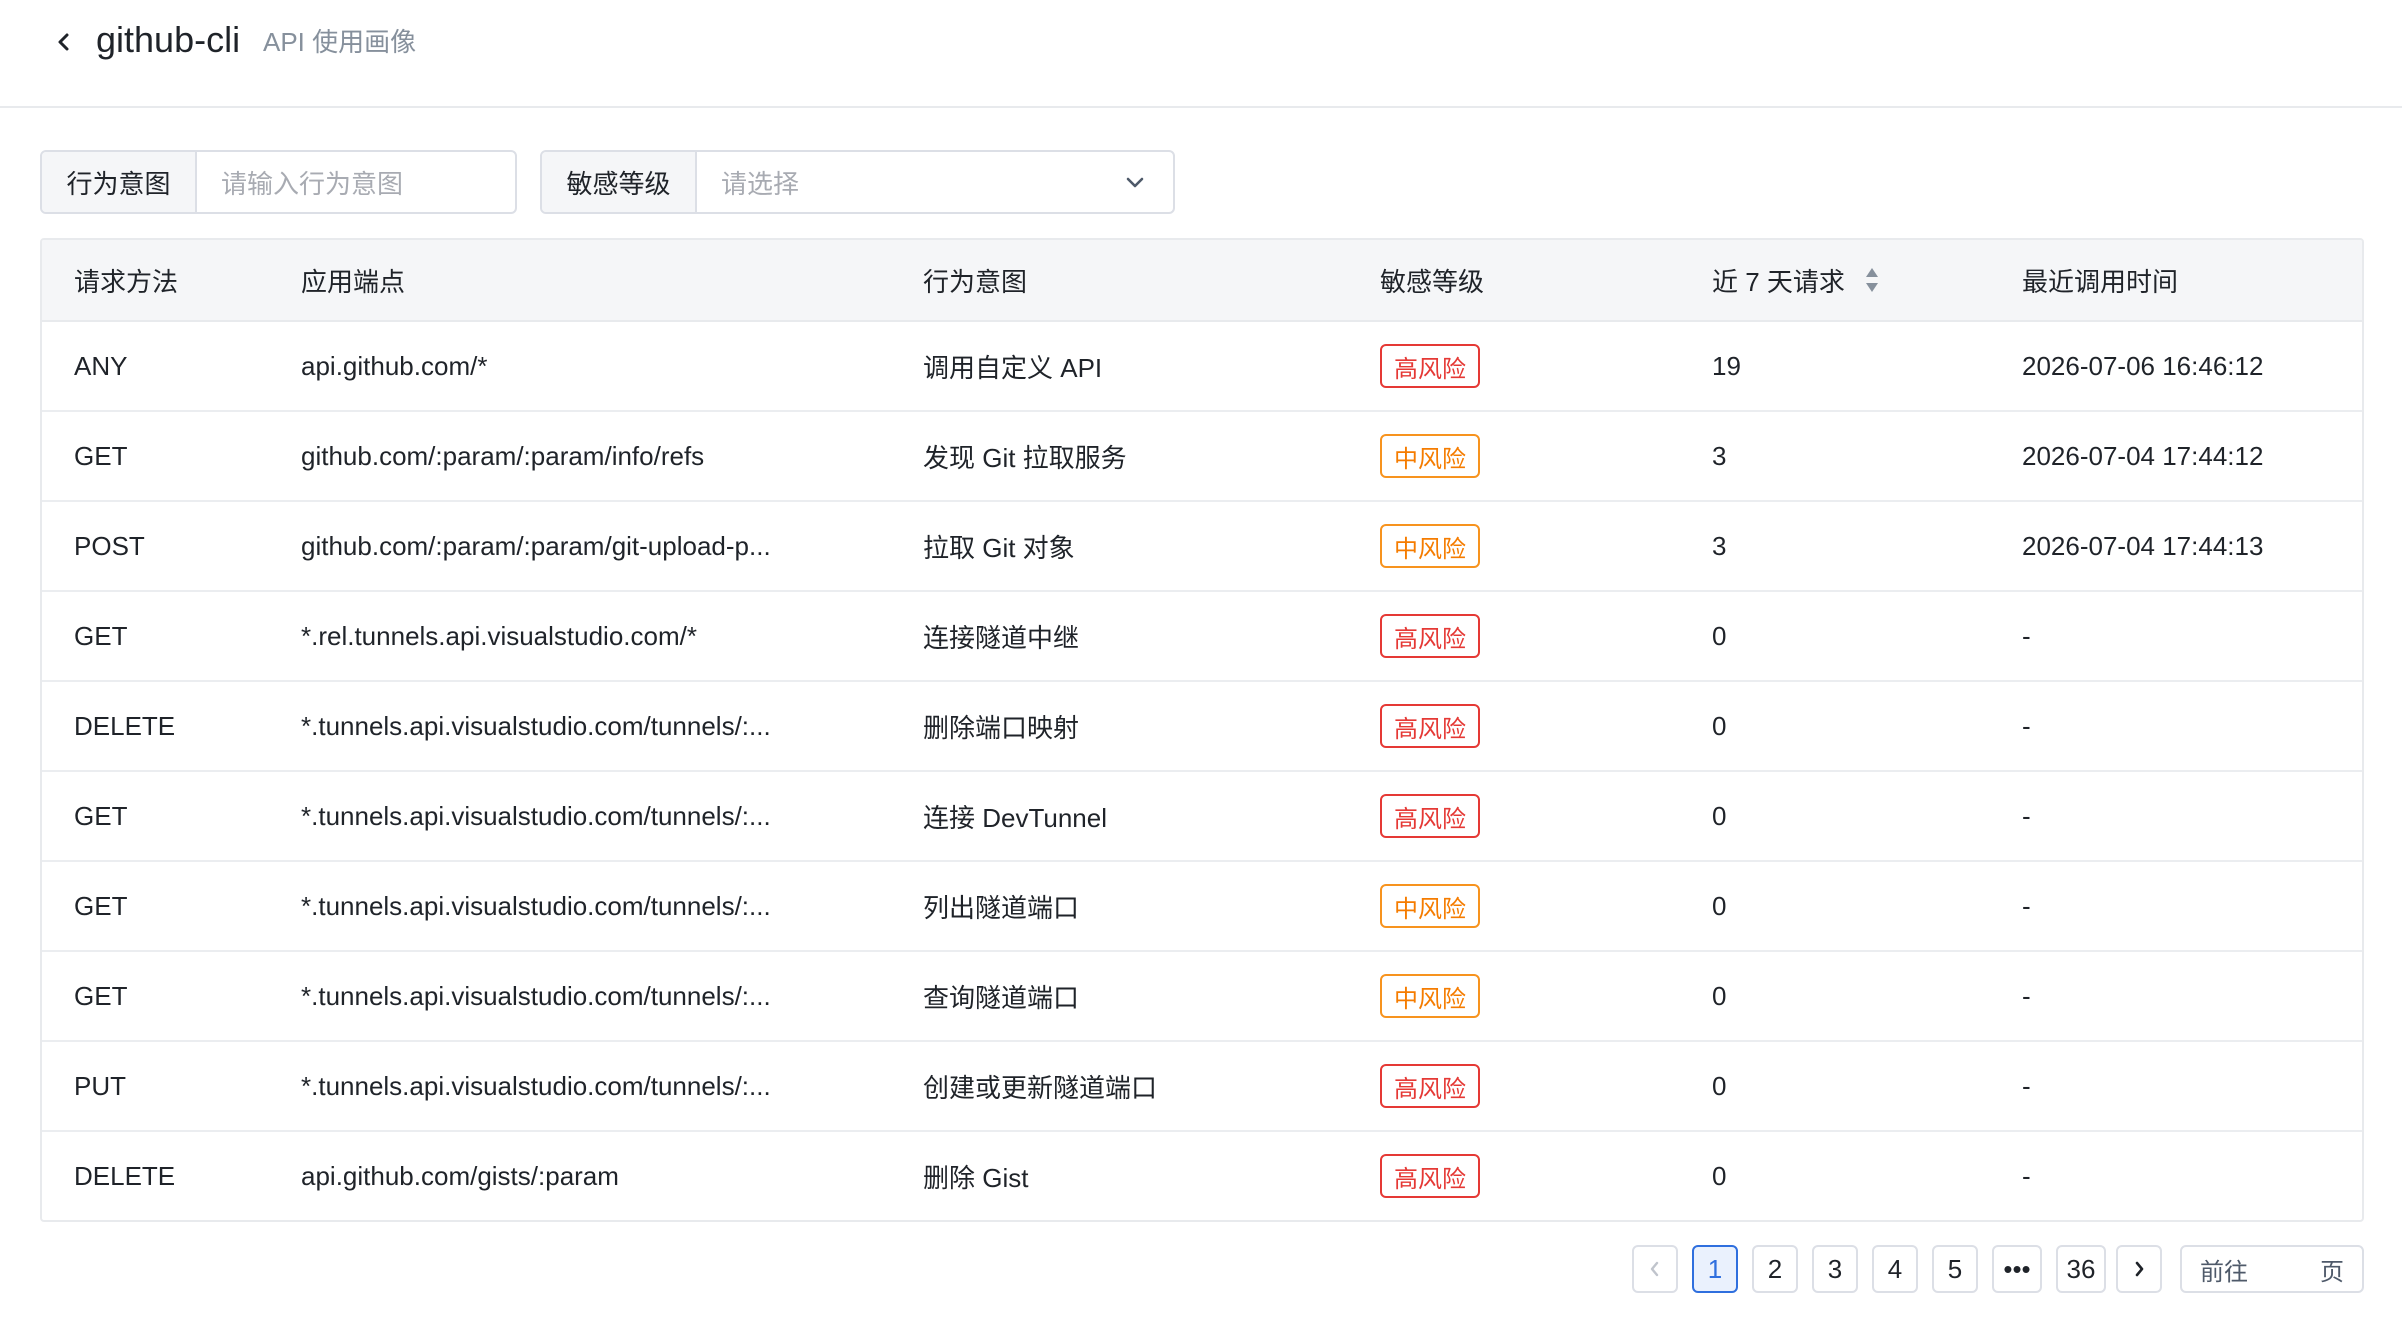 The height and width of the screenshot is (1344, 2402). What do you see at coordinates (460, 1175) in the screenshot?
I see `cell-endpoint: api.github.com/gists/:param` at bounding box center [460, 1175].